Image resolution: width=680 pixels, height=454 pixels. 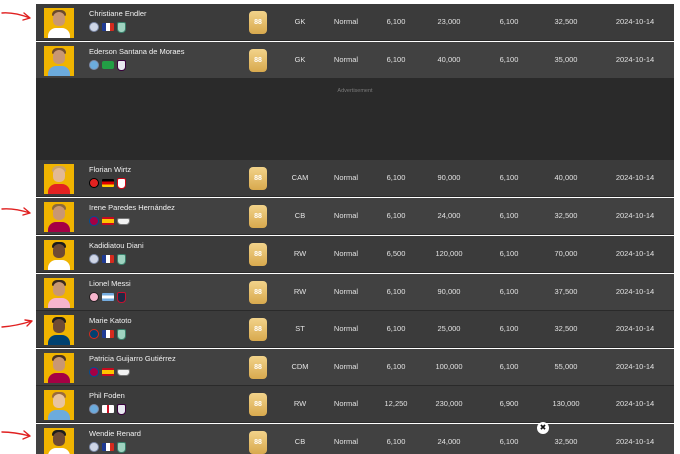 What do you see at coordinates (116, 245) in the screenshot?
I see `player-name: Kadidiatou Diani` at bounding box center [116, 245].